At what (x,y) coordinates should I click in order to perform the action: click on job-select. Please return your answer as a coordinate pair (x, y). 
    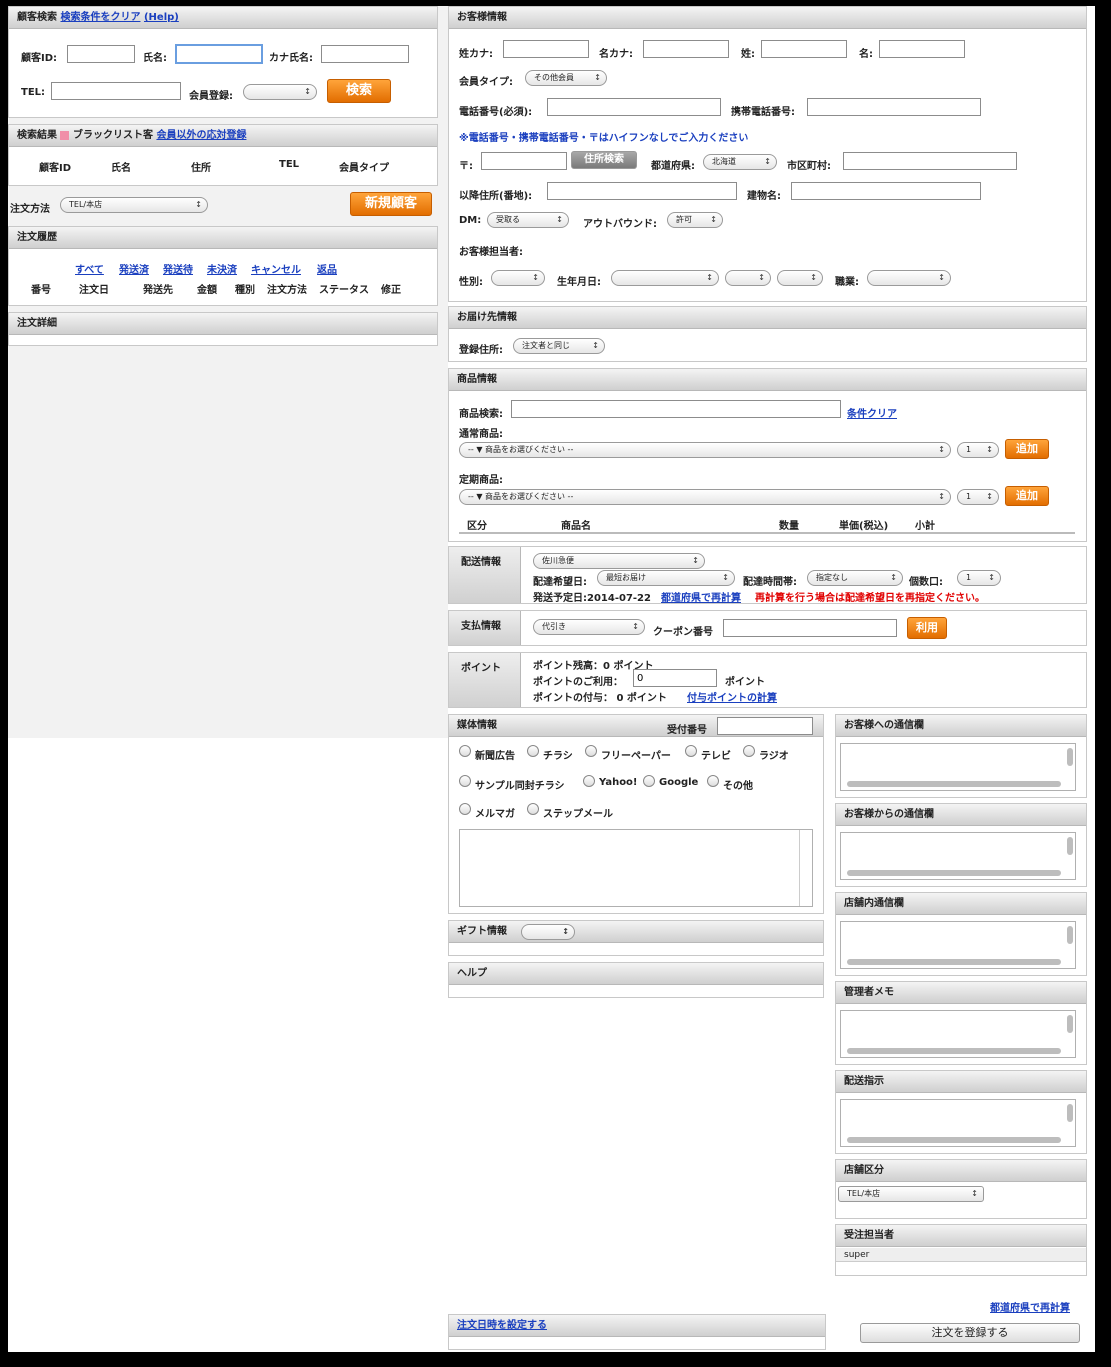
    Looking at the image, I should click on (909, 278).